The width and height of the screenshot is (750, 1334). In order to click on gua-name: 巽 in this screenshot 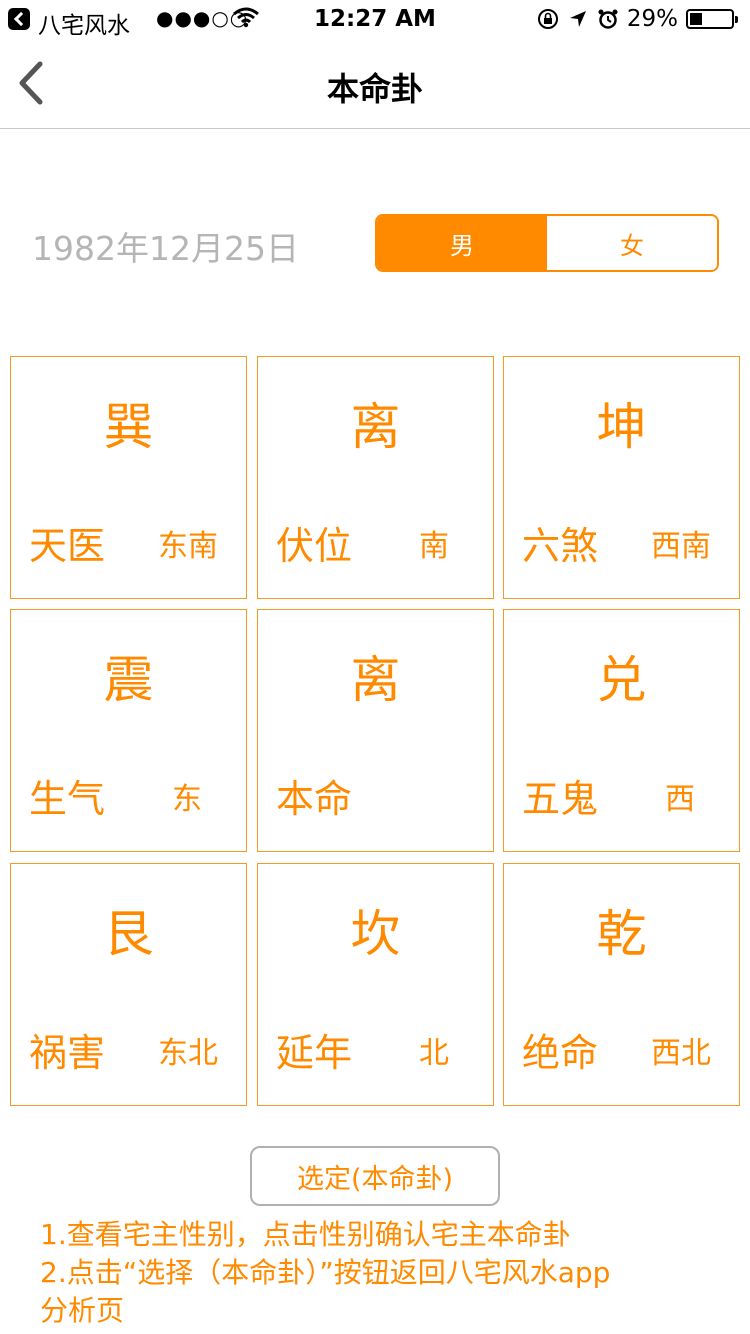, I will do `click(128, 427)`.